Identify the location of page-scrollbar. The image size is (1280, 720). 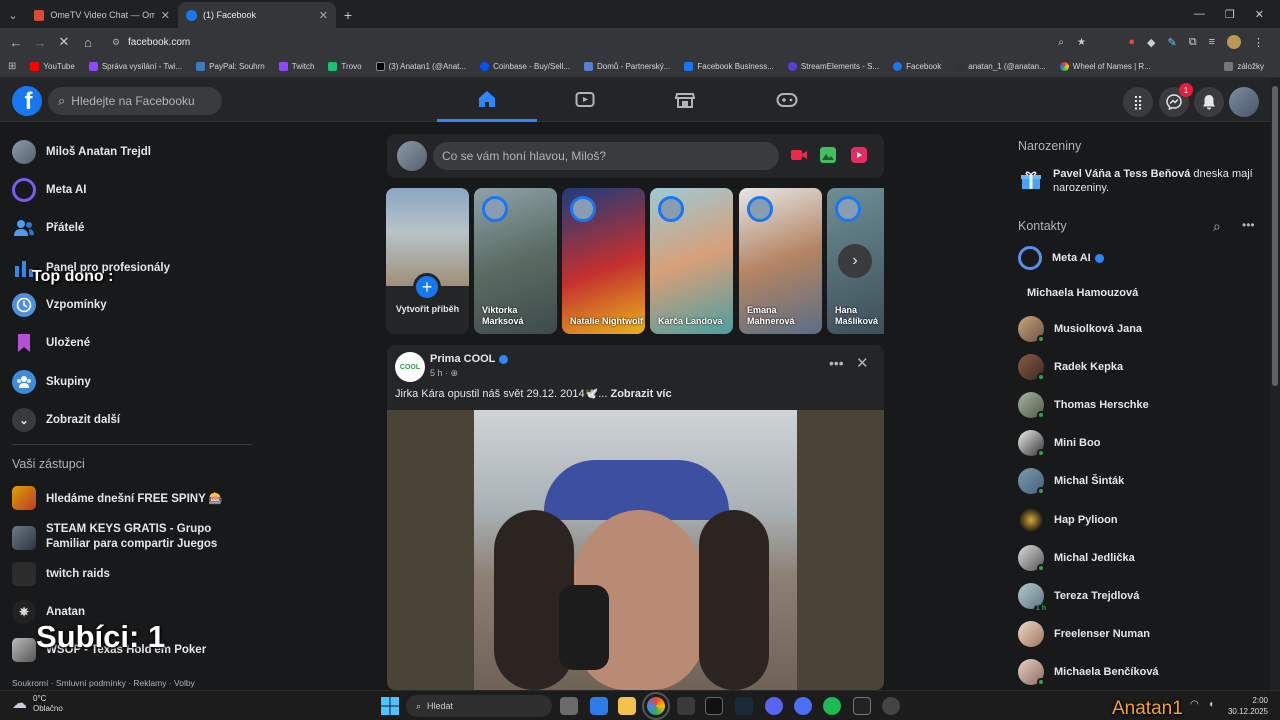
(1275, 384).